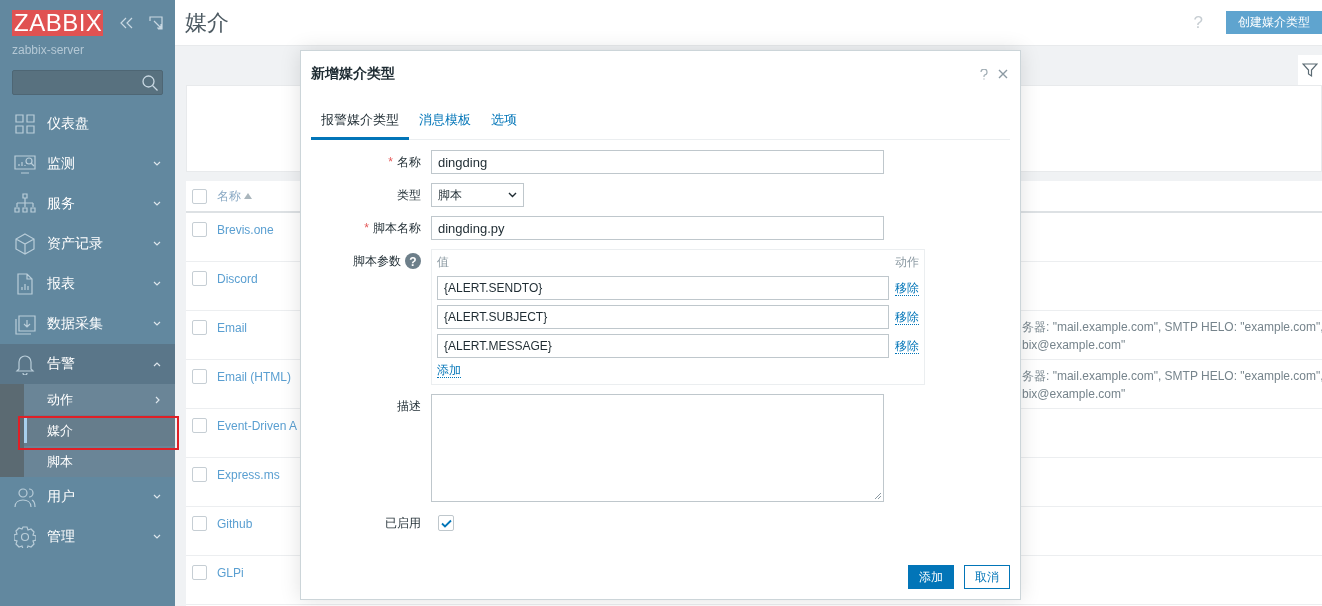  Describe the element at coordinates (25, 124) in the screenshot. I see `dashboard-icon` at that location.